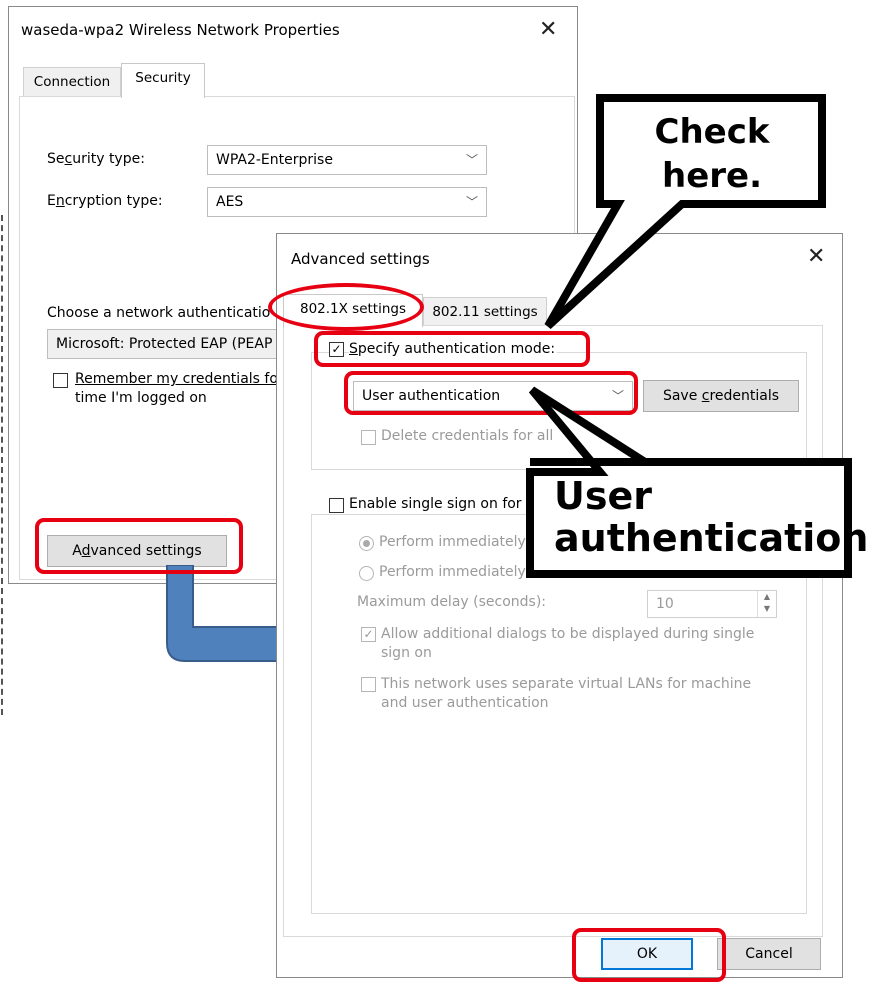 The height and width of the screenshot is (983, 872). I want to click on remember-credentials-checkbox, so click(60, 380).